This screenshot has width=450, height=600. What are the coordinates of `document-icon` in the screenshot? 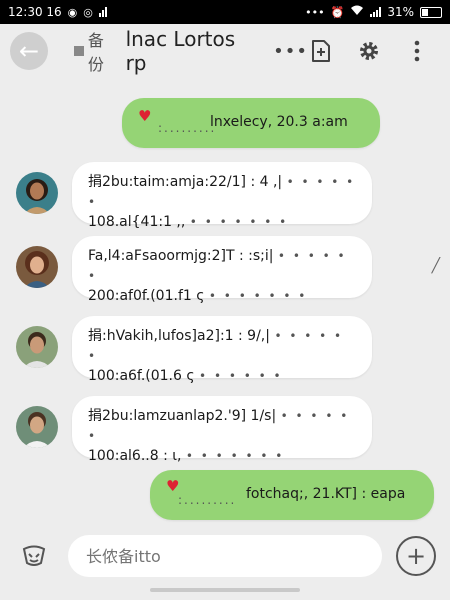 It's located at (79, 51).